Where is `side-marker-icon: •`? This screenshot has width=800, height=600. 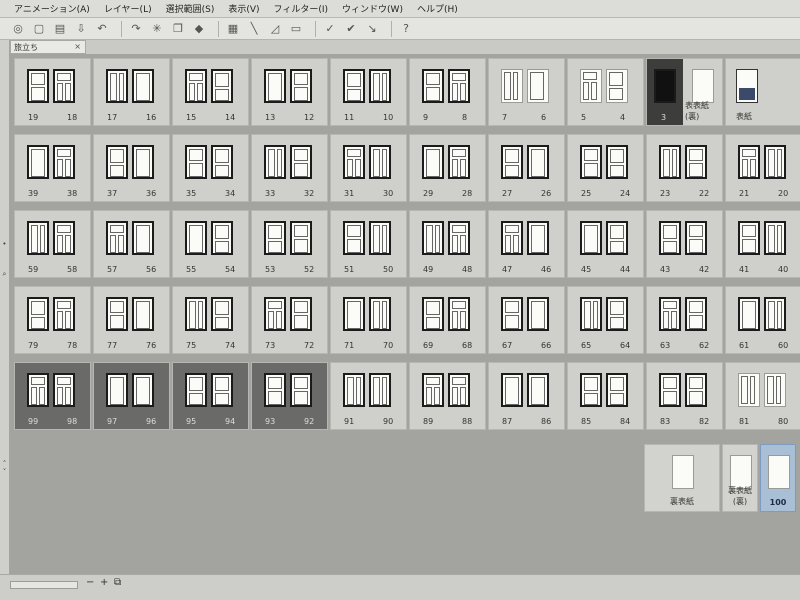
side-marker-icon: • is located at coordinates (4, 244).